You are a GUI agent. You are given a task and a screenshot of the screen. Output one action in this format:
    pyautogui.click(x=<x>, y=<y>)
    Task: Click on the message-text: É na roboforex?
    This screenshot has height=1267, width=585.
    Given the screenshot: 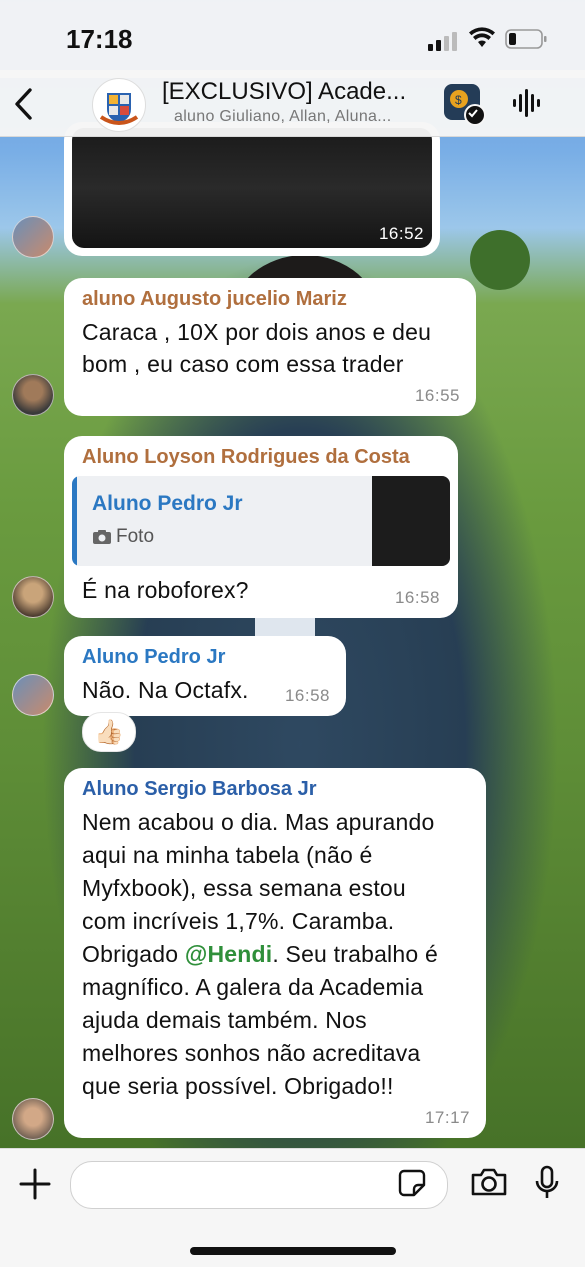 What is the action you would take?
    pyautogui.click(x=165, y=590)
    